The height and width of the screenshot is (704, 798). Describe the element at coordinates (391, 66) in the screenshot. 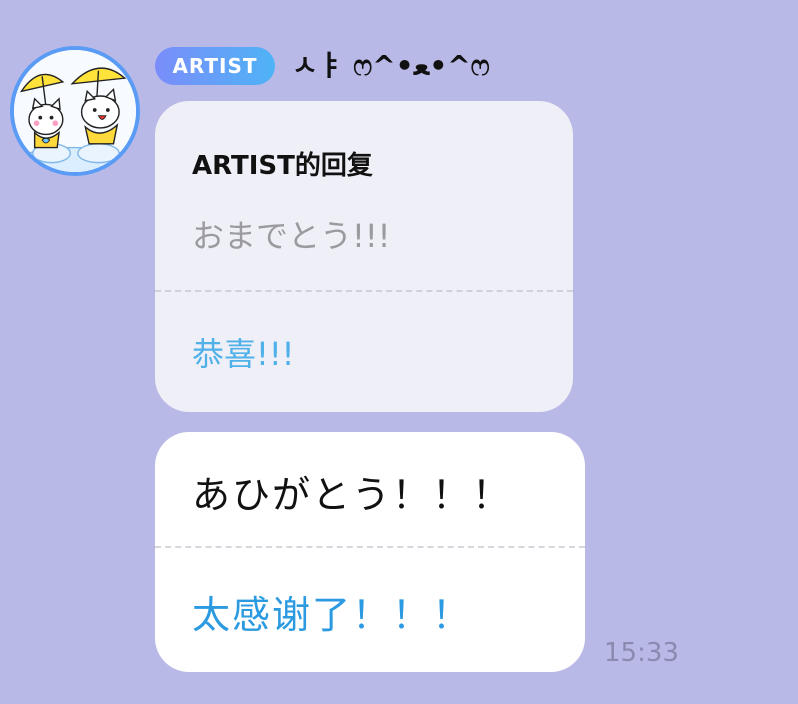

I see `sender-name: ㅅㅑ ෆ^•ﻌ•^ෆ` at that location.